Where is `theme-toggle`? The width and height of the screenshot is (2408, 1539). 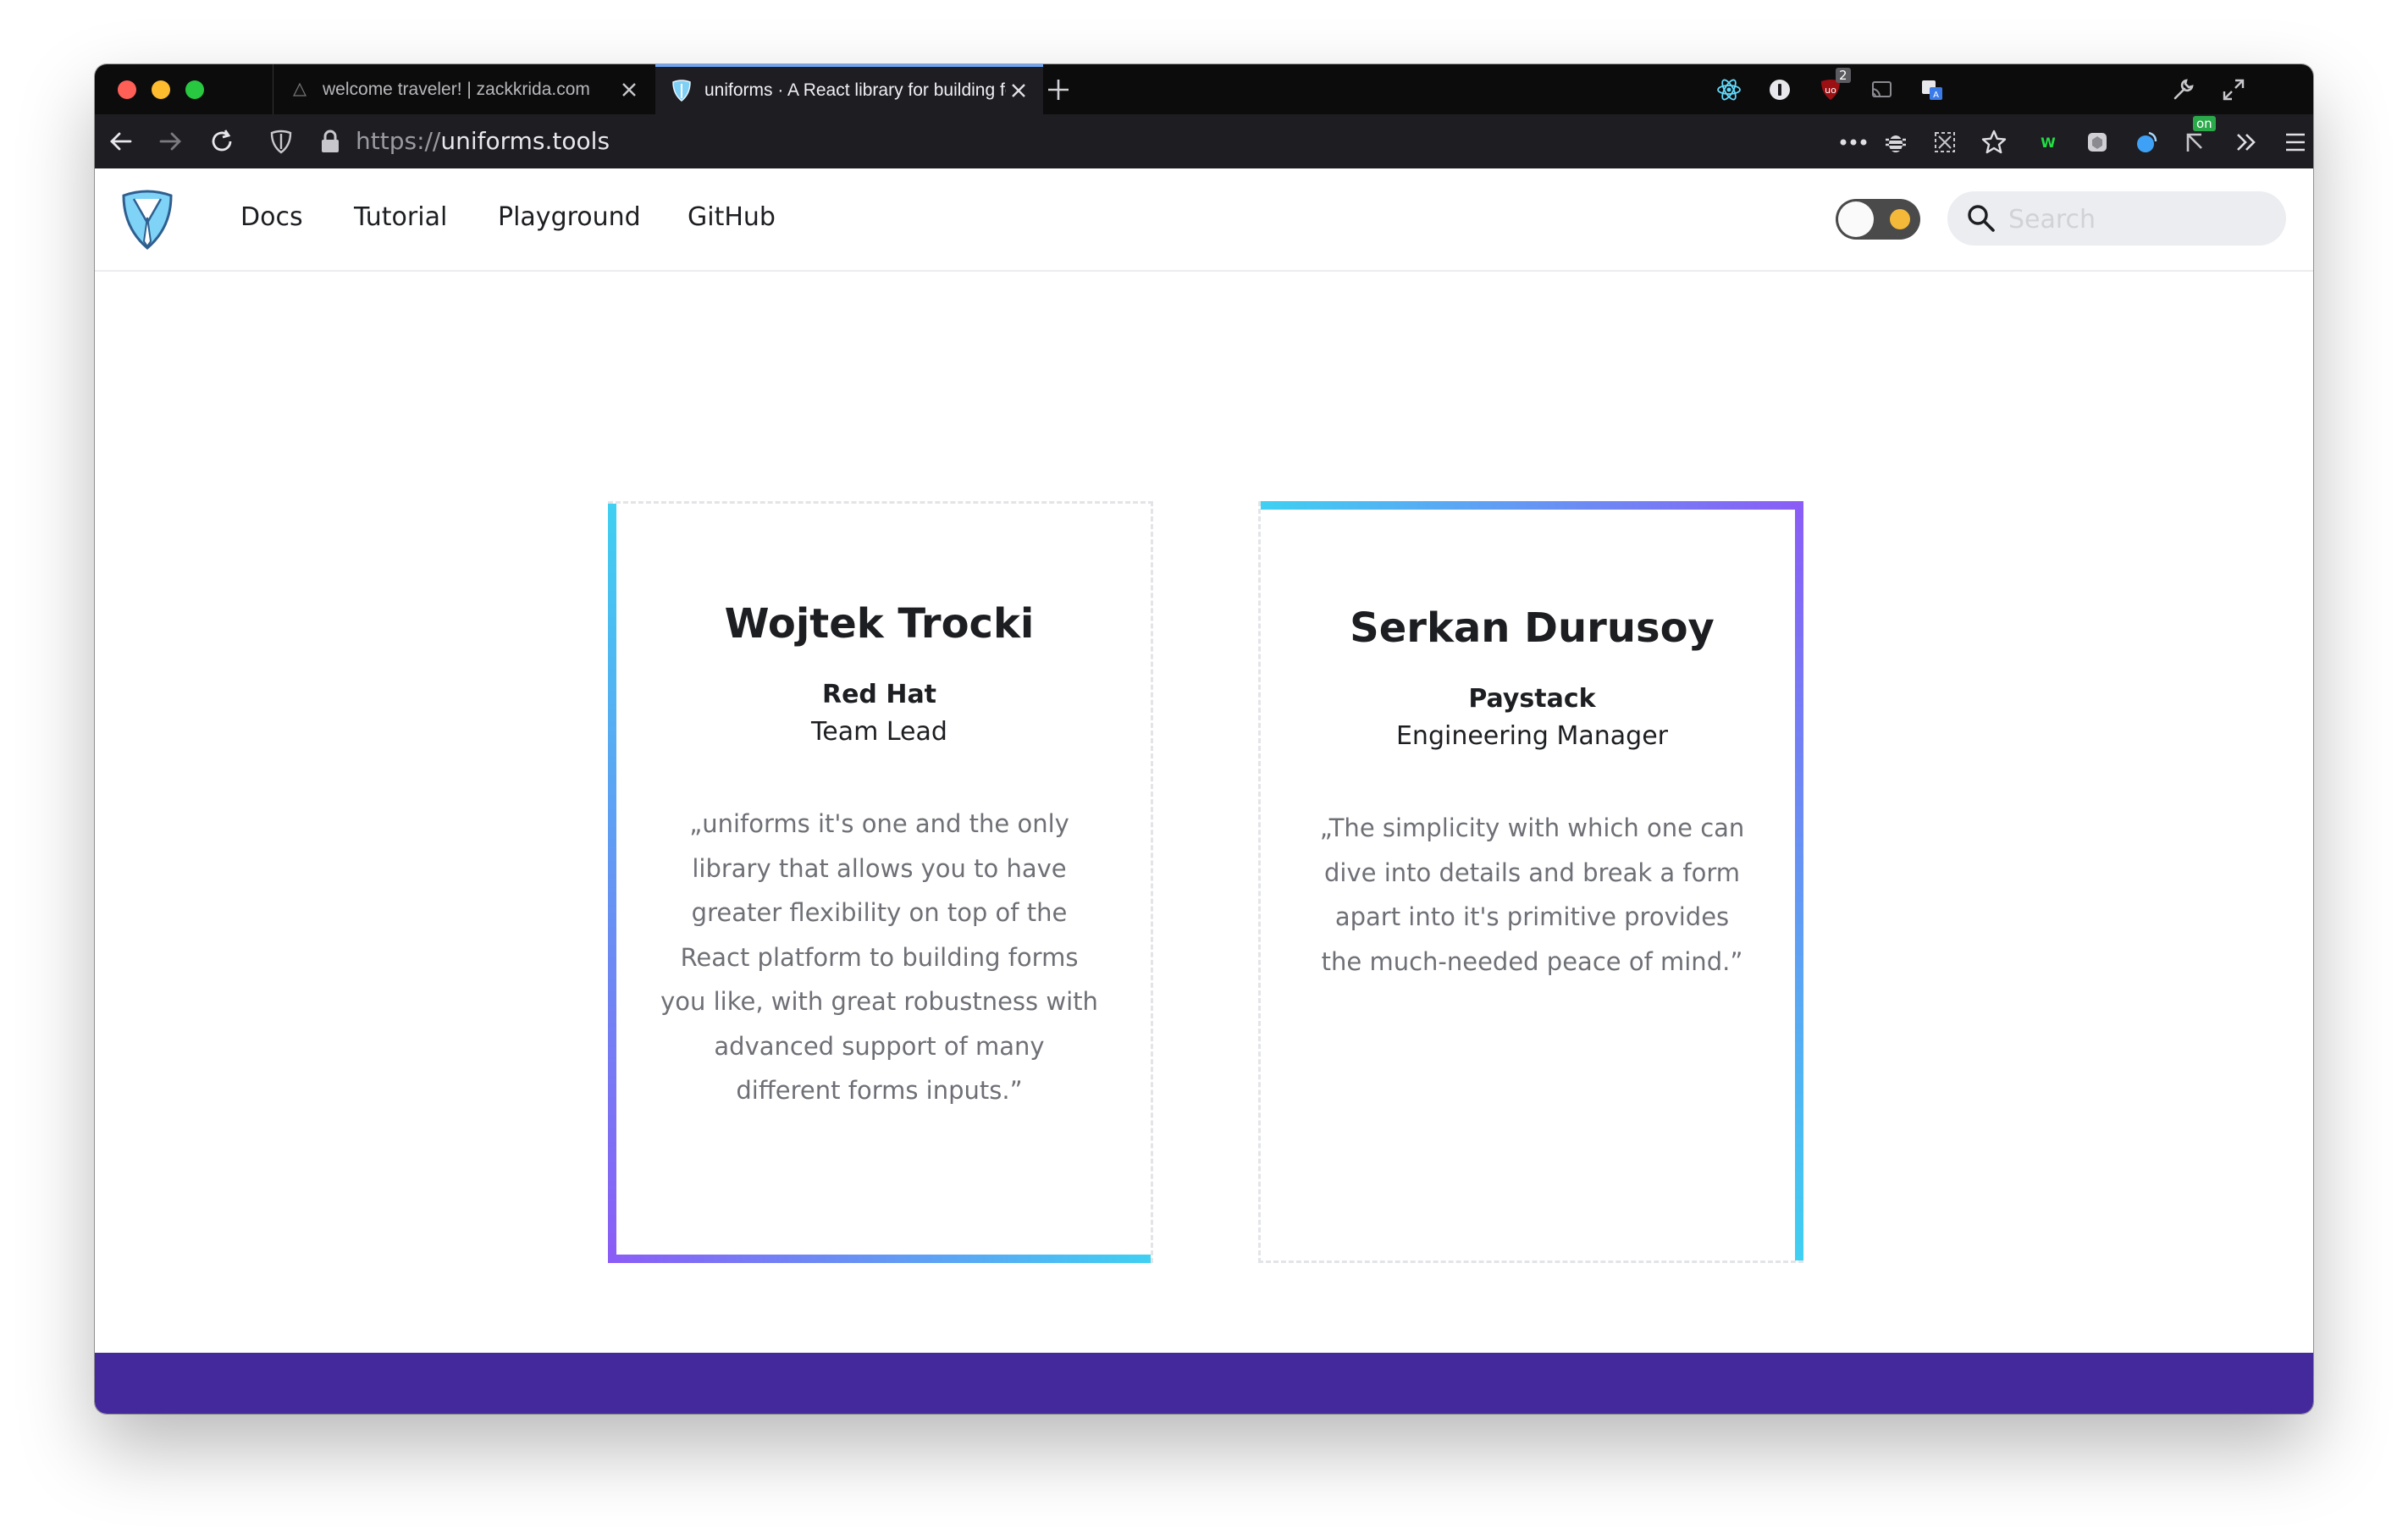
theme-toggle is located at coordinates (1878, 219).